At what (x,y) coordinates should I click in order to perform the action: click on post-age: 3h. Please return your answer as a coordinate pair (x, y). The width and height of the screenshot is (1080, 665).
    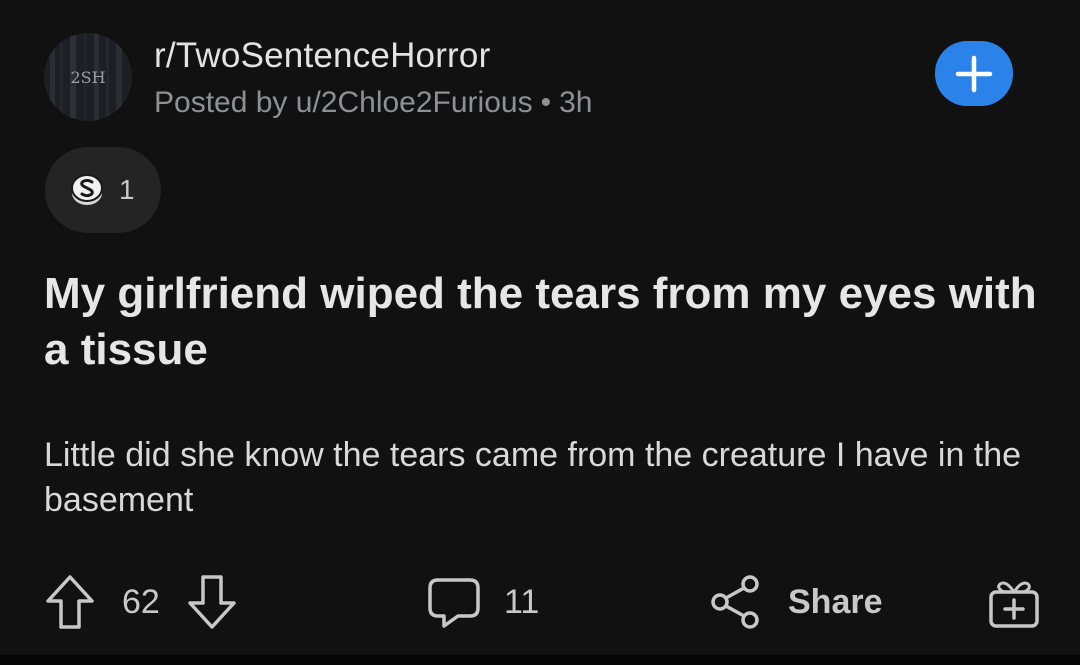
    Looking at the image, I should click on (576, 102).